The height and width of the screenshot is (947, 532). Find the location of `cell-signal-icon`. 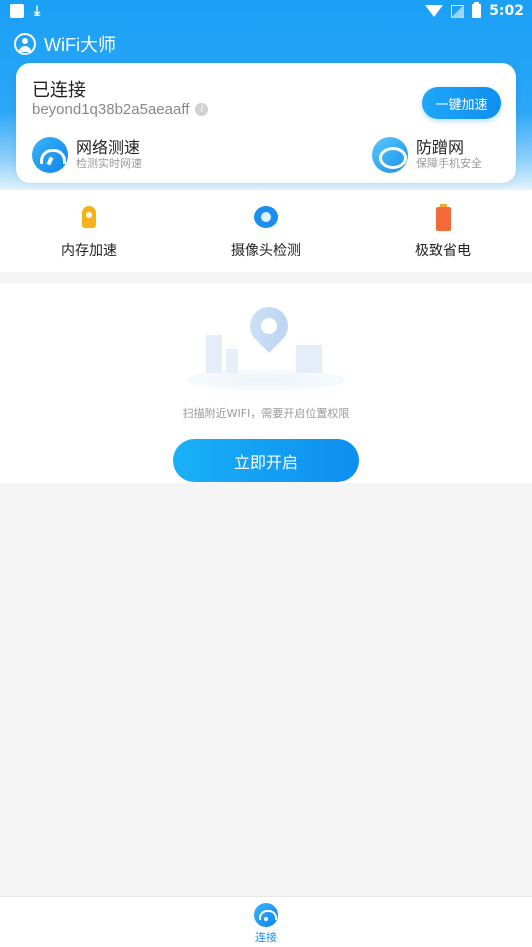

cell-signal-icon is located at coordinates (458, 11).